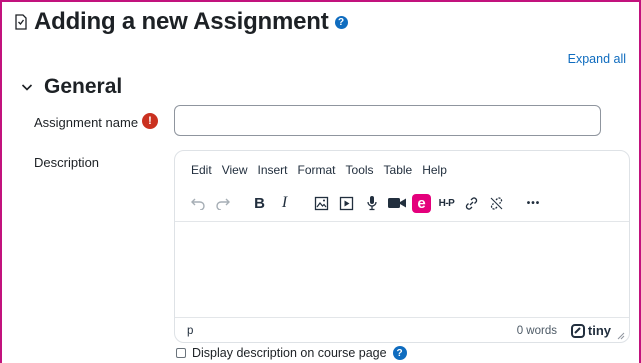 The height and width of the screenshot is (363, 641). I want to click on chevron-down-icon, so click(27, 87).